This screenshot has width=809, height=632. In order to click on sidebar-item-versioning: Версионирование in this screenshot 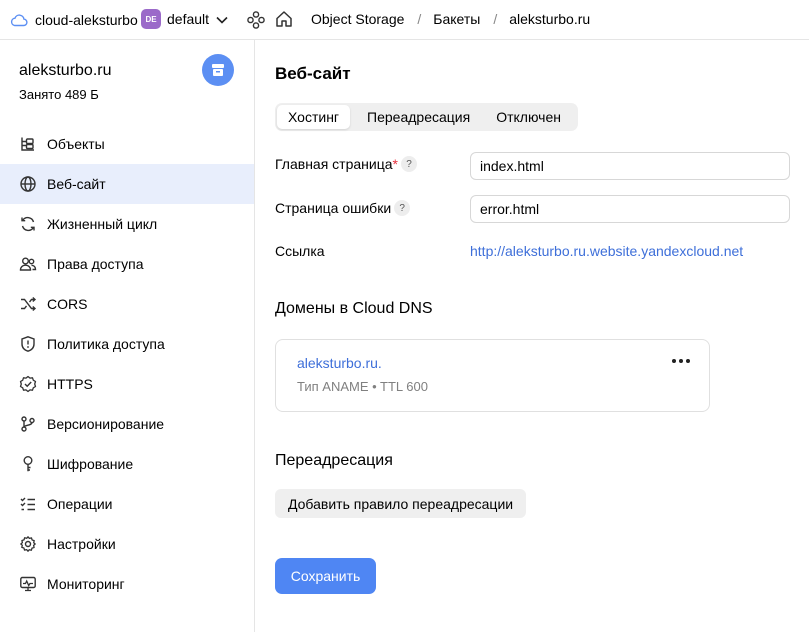, I will do `click(127, 424)`.